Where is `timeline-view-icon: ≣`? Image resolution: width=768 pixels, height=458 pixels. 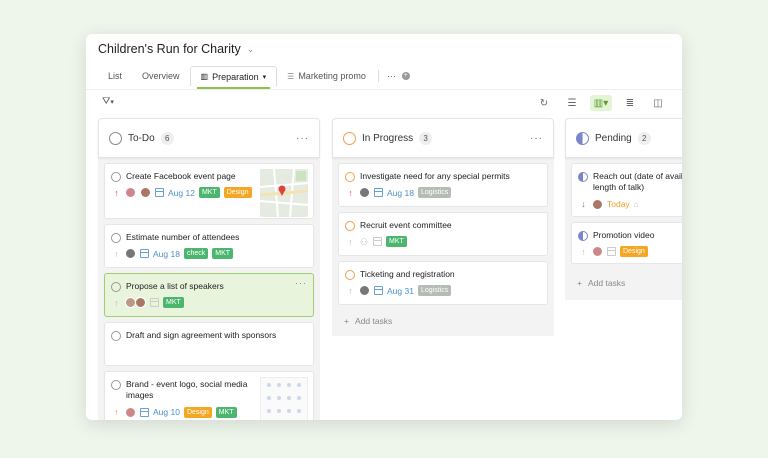
timeline-view-icon: ≣ is located at coordinates (630, 103).